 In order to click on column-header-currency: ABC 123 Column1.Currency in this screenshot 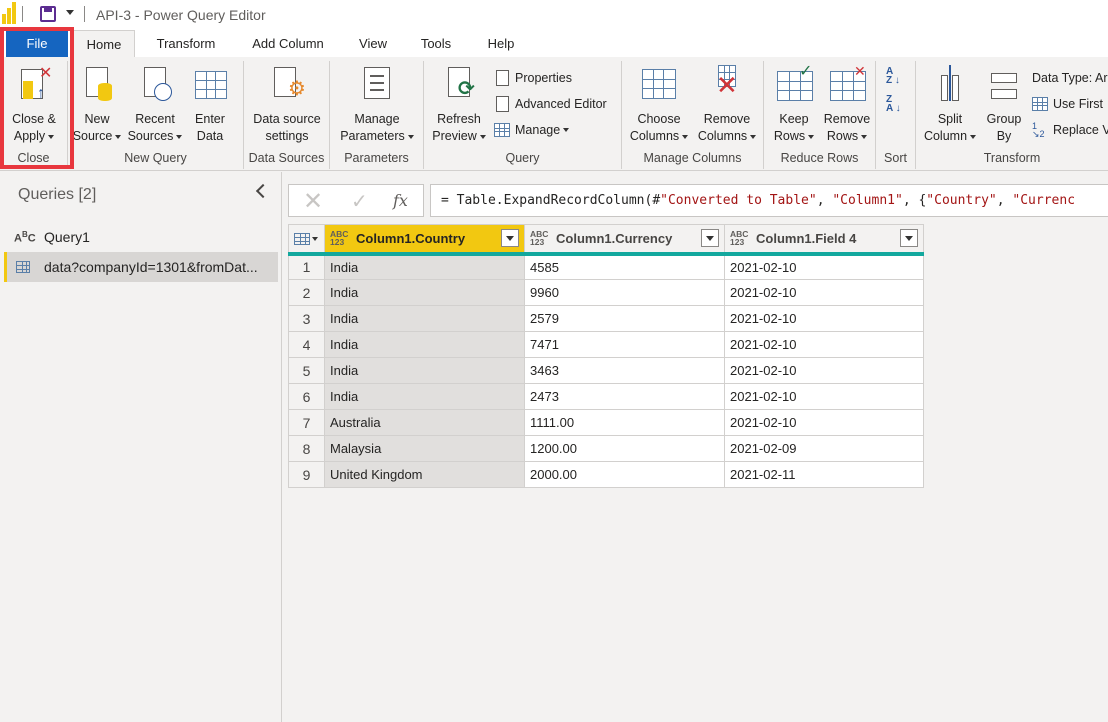, I will do `click(624, 240)`.